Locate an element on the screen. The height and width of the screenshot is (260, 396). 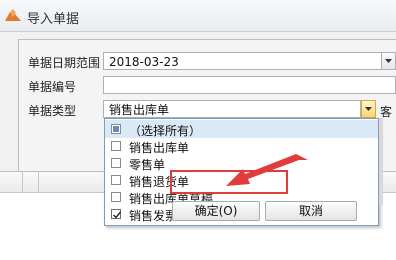
date-dropdown-button is located at coordinates (388, 61).